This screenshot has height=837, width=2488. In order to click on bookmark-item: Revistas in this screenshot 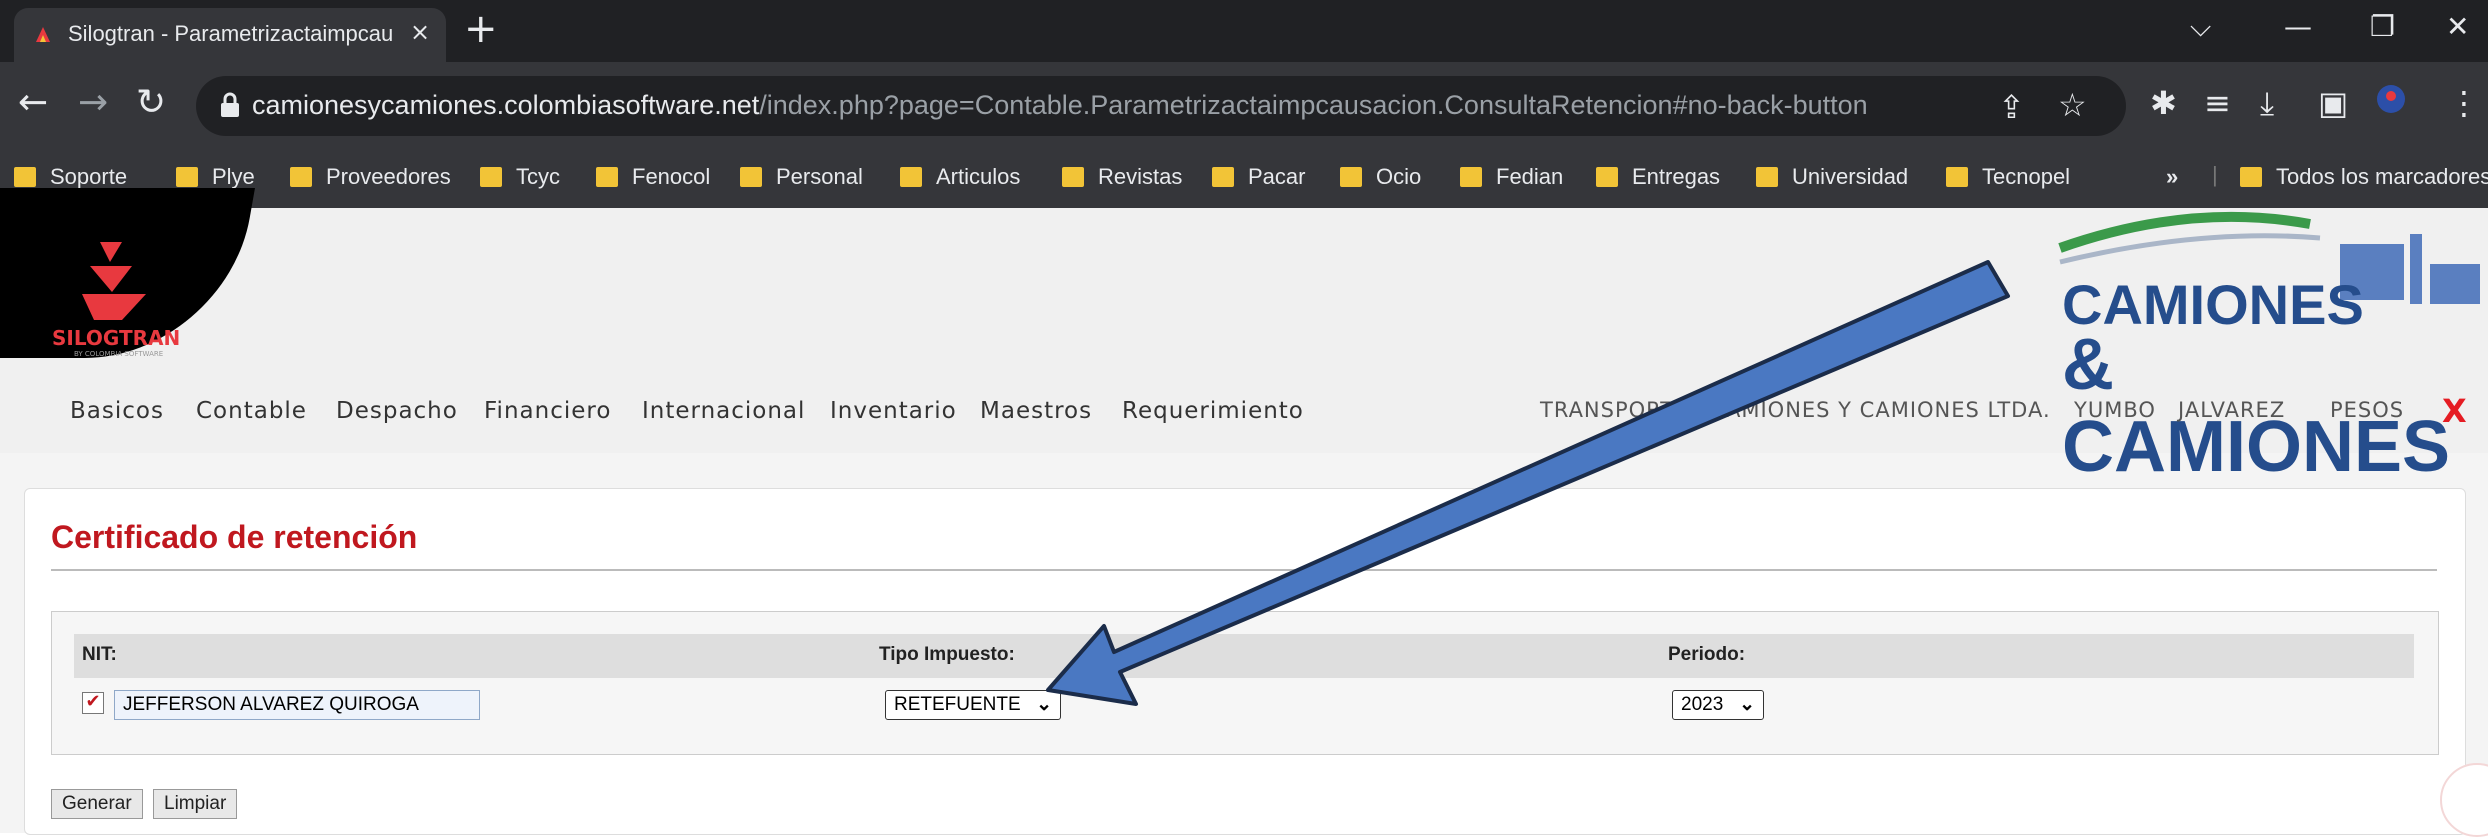, I will do `click(1122, 177)`.